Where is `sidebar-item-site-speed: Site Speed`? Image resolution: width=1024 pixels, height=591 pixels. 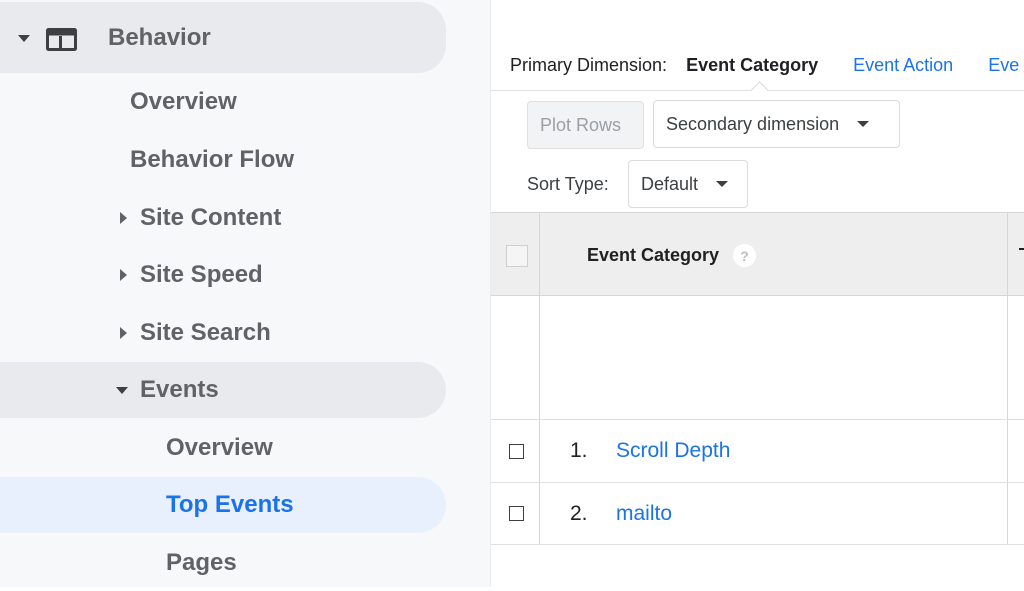
sidebar-item-site-speed: Site Speed is located at coordinates (223, 275).